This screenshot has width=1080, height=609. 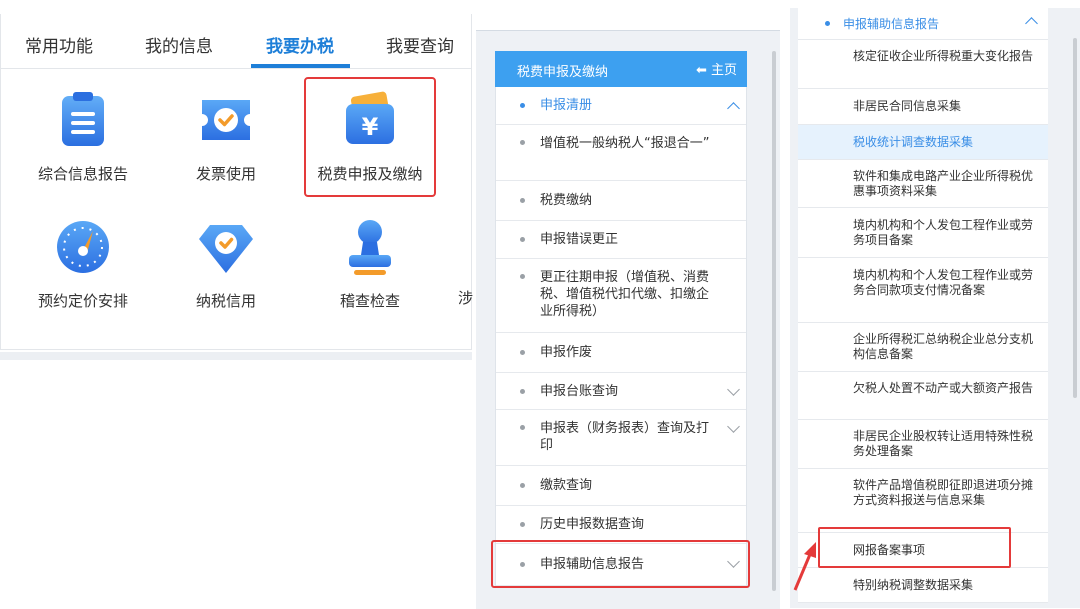 What do you see at coordinates (625, 143) in the screenshot?
I see `menu-item-label: 增值税一般纳税人“报退合一”` at bounding box center [625, 143].